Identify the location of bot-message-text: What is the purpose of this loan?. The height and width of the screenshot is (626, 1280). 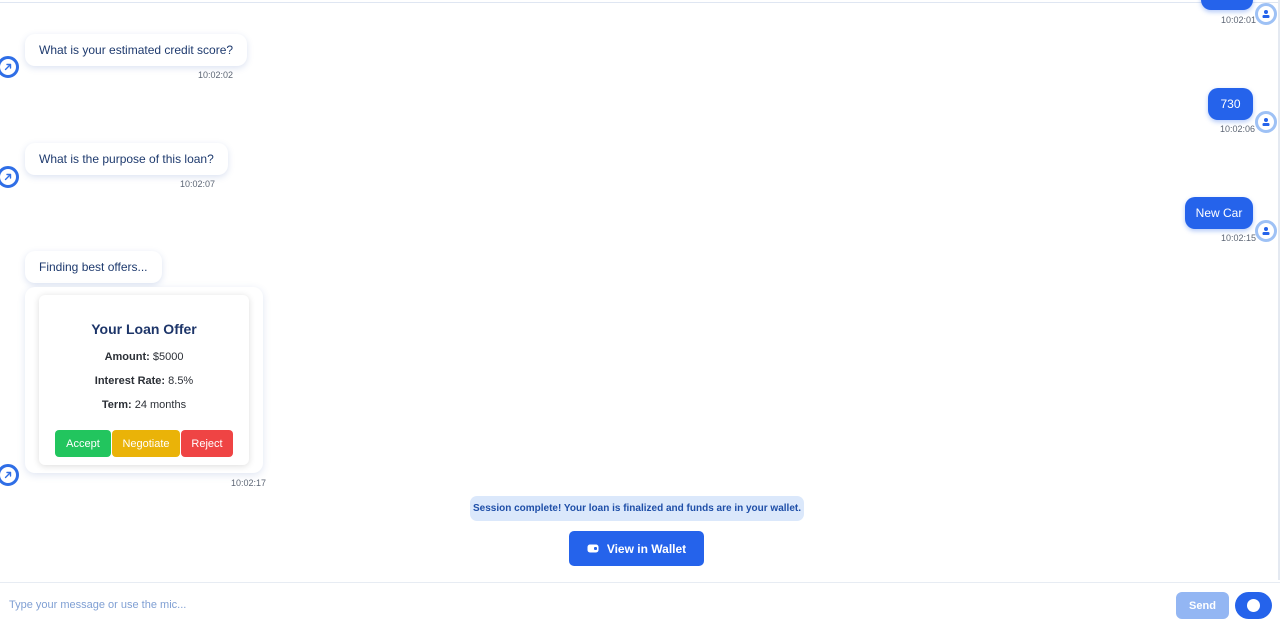
(126, 159).